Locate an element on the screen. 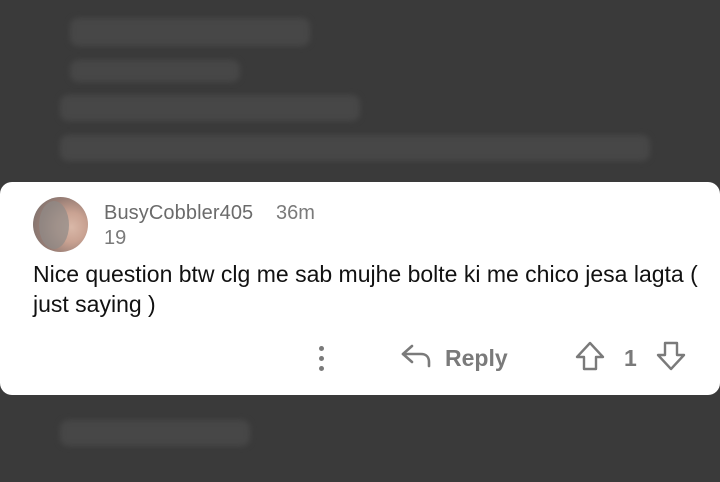 The width and height of the screenshot is (720, 482). user-avatar is located at coordinates (60, 224).